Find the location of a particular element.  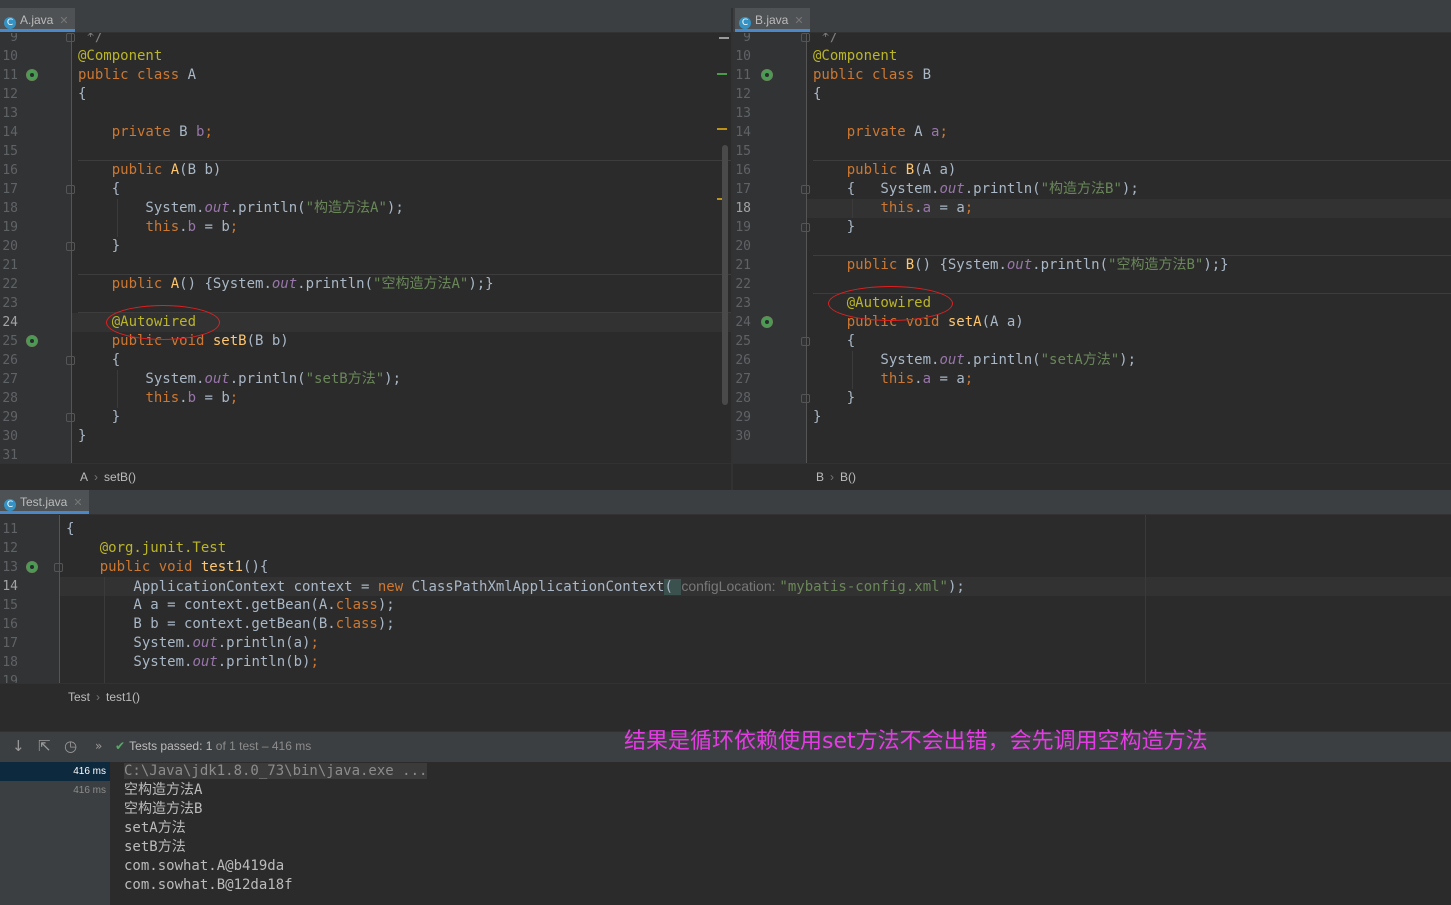

tab-b-java: C B.java ✕ is located at coordinates (772, 20).